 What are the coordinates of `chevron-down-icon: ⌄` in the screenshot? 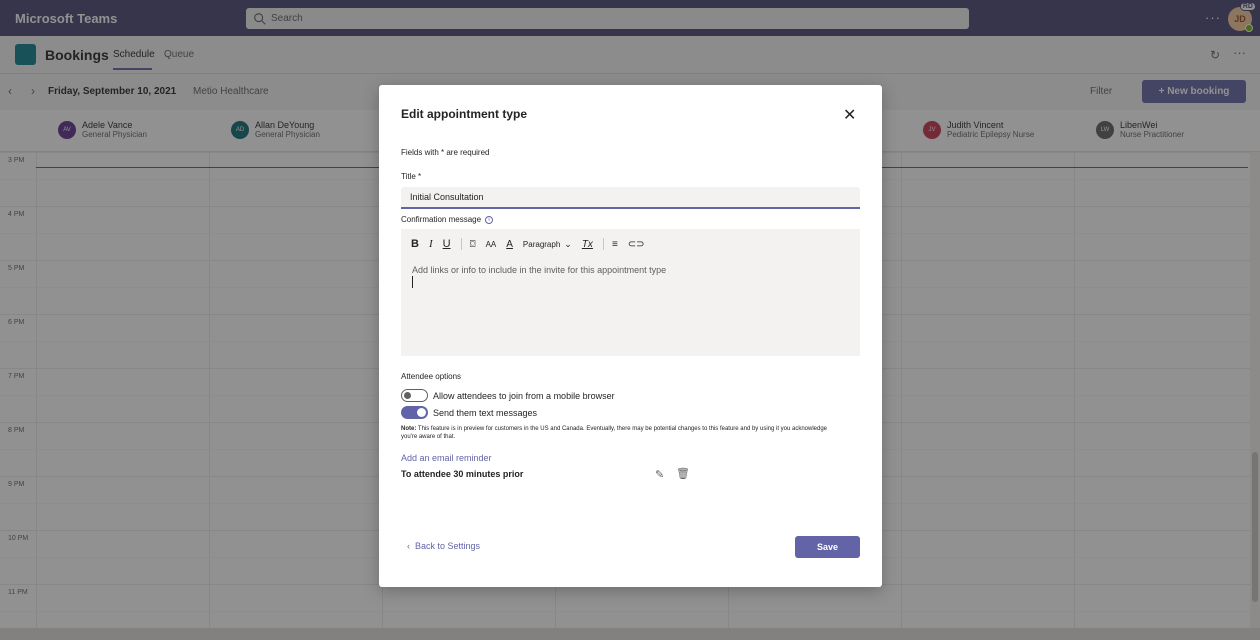 It's located at (568, 244).